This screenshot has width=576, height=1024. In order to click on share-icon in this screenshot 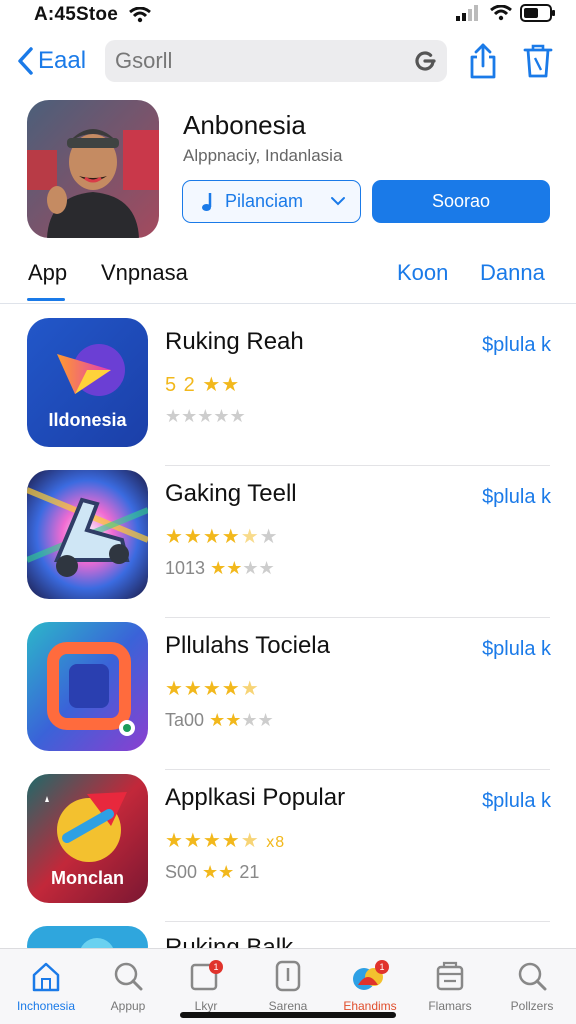, I will do `click(483, 61)`.